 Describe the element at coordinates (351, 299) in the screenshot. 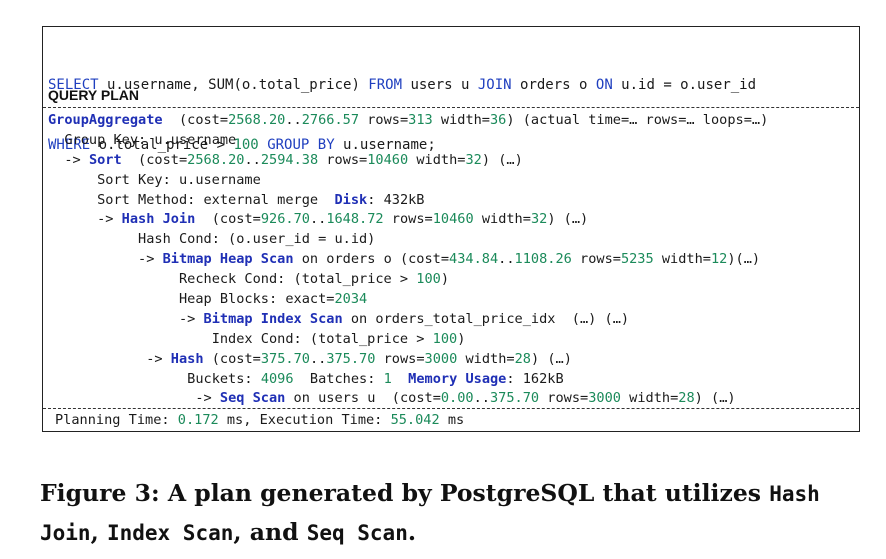

I see `plan-token: 2034` at that location.